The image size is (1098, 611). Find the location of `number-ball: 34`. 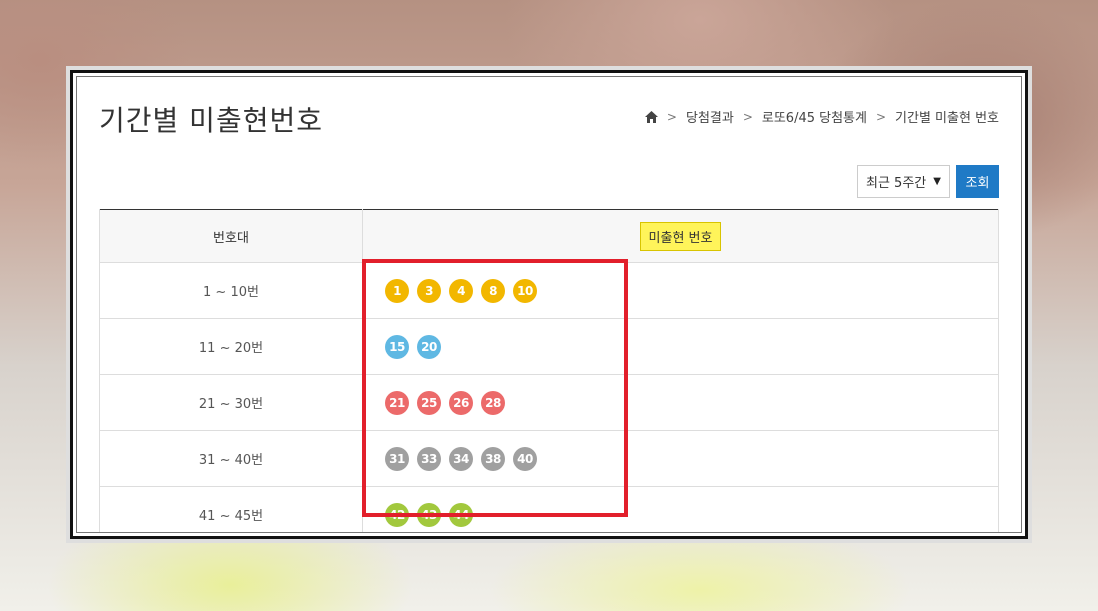

number-ball: 34 is located at coordinates (461, 458).